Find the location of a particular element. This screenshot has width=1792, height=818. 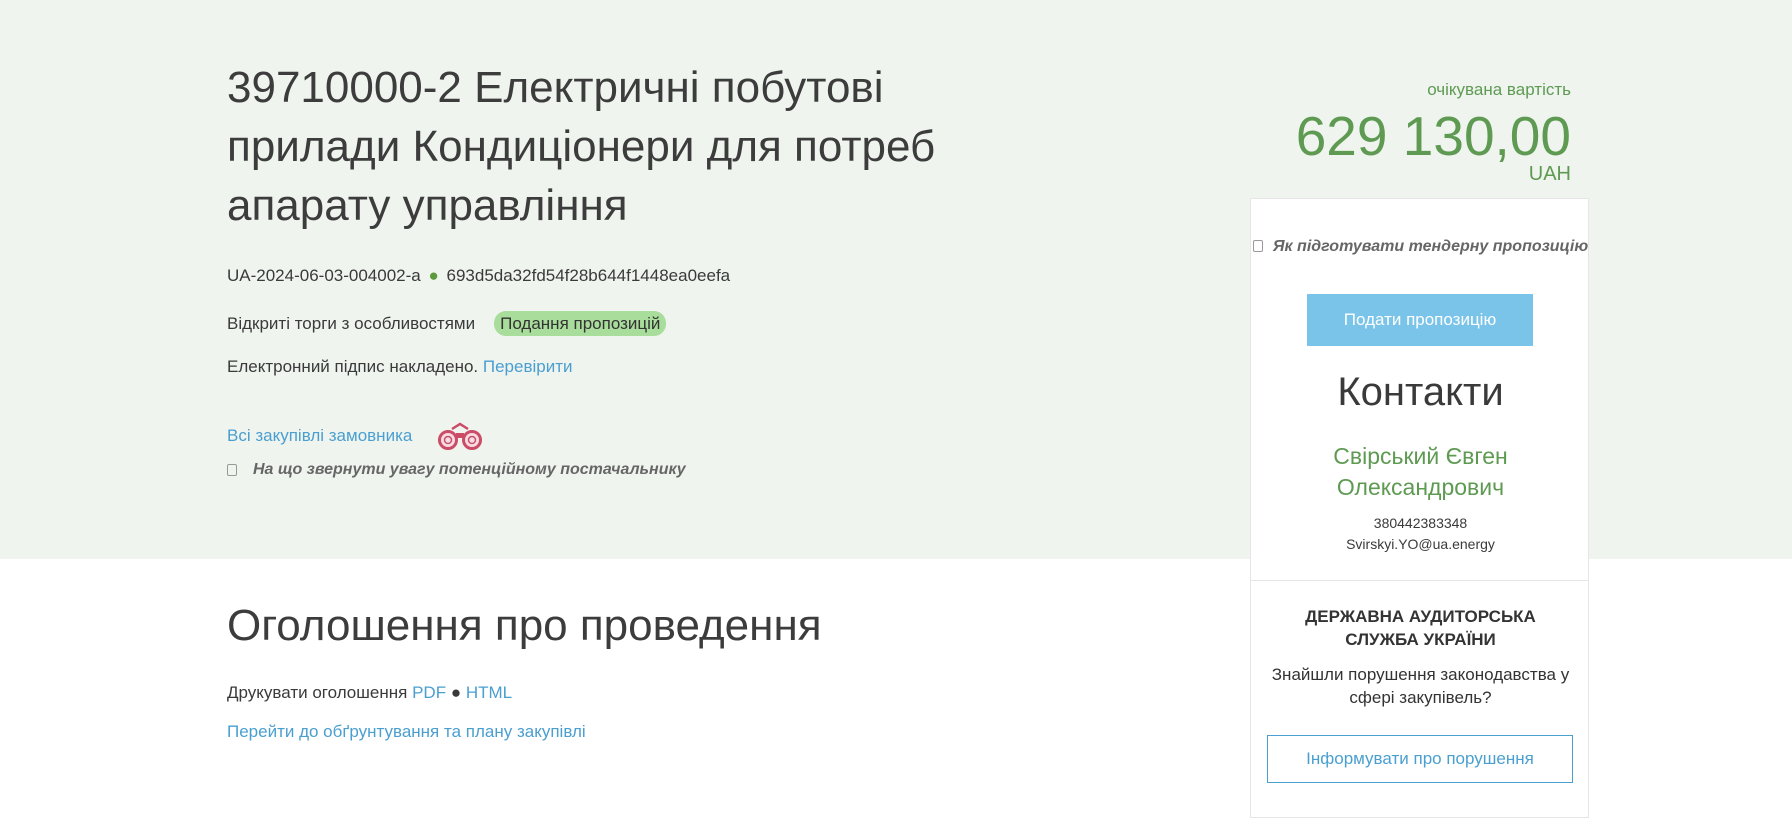

expected-value-label: очікувана вартість is located at coordinates (1499, 89).